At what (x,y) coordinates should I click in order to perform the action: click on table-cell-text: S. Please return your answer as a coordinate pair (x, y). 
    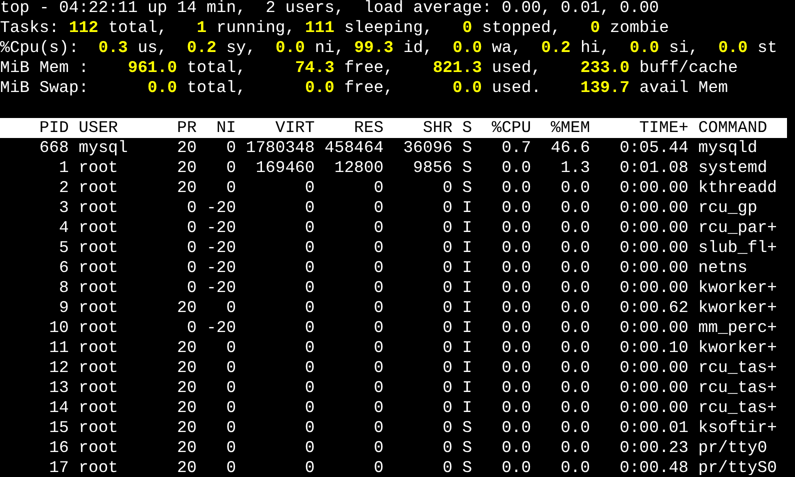
    Looking at the image, I should click on (466, 448).